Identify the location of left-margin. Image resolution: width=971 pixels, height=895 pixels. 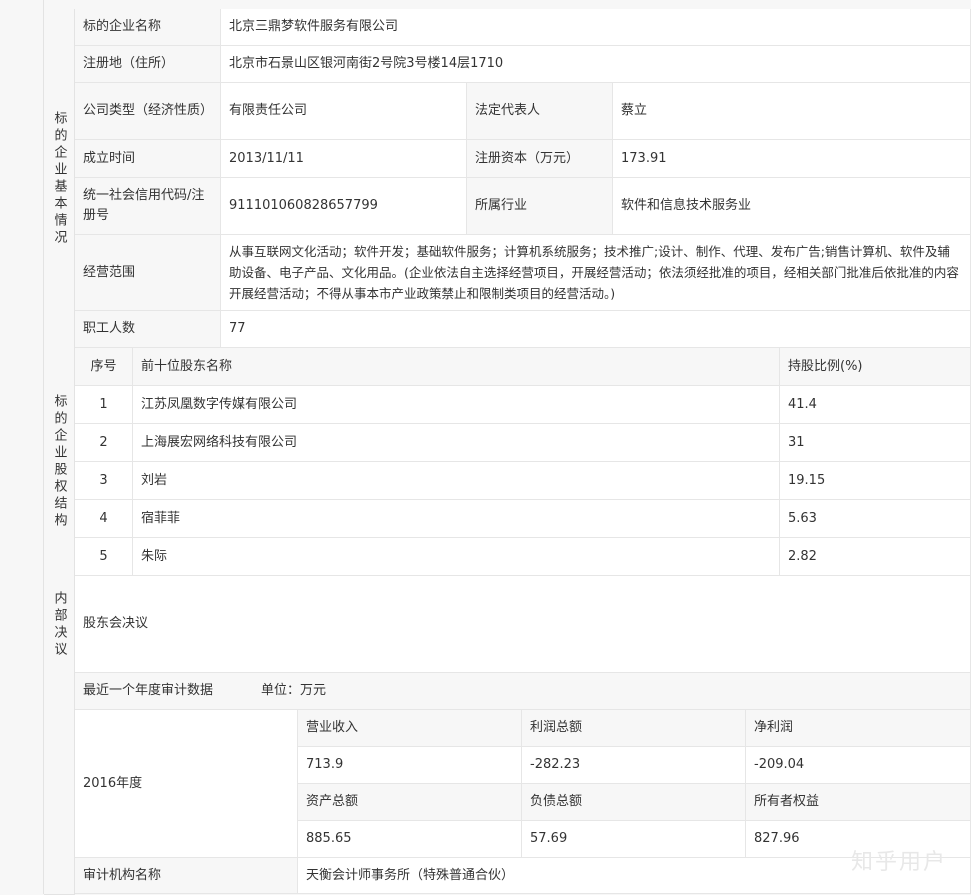
(22, 447).